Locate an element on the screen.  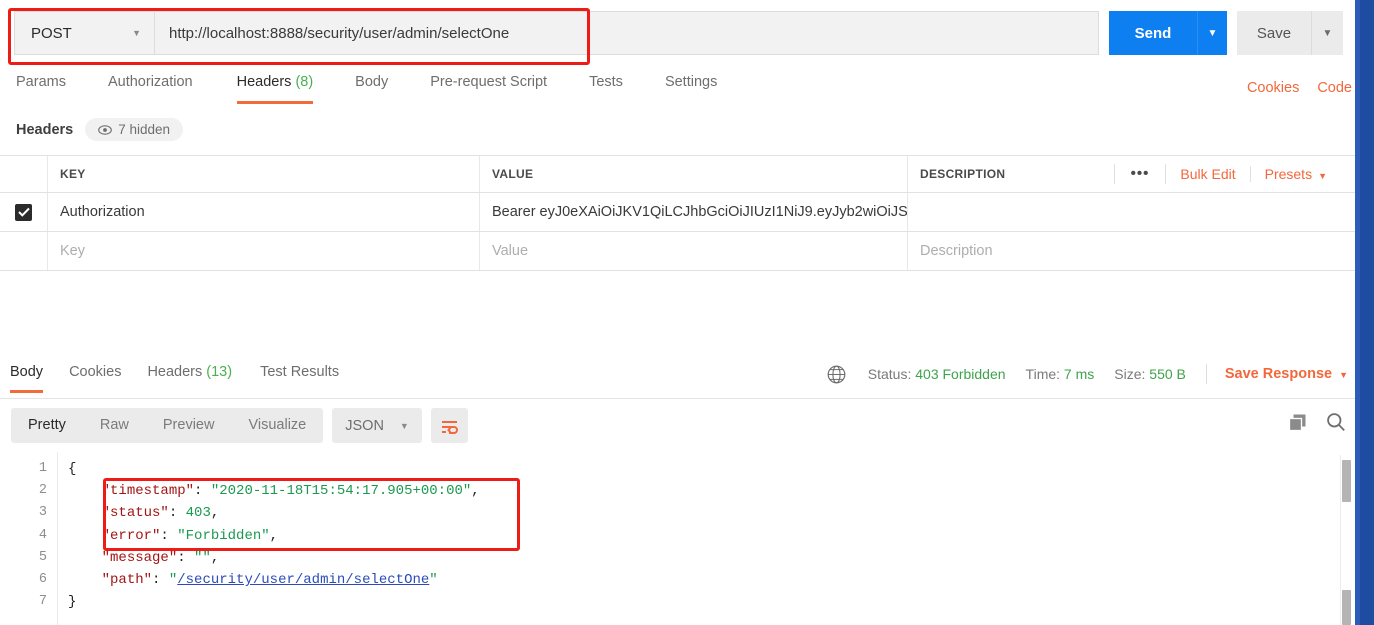
tab-label: Test Results is located at coordinates (300, 372).